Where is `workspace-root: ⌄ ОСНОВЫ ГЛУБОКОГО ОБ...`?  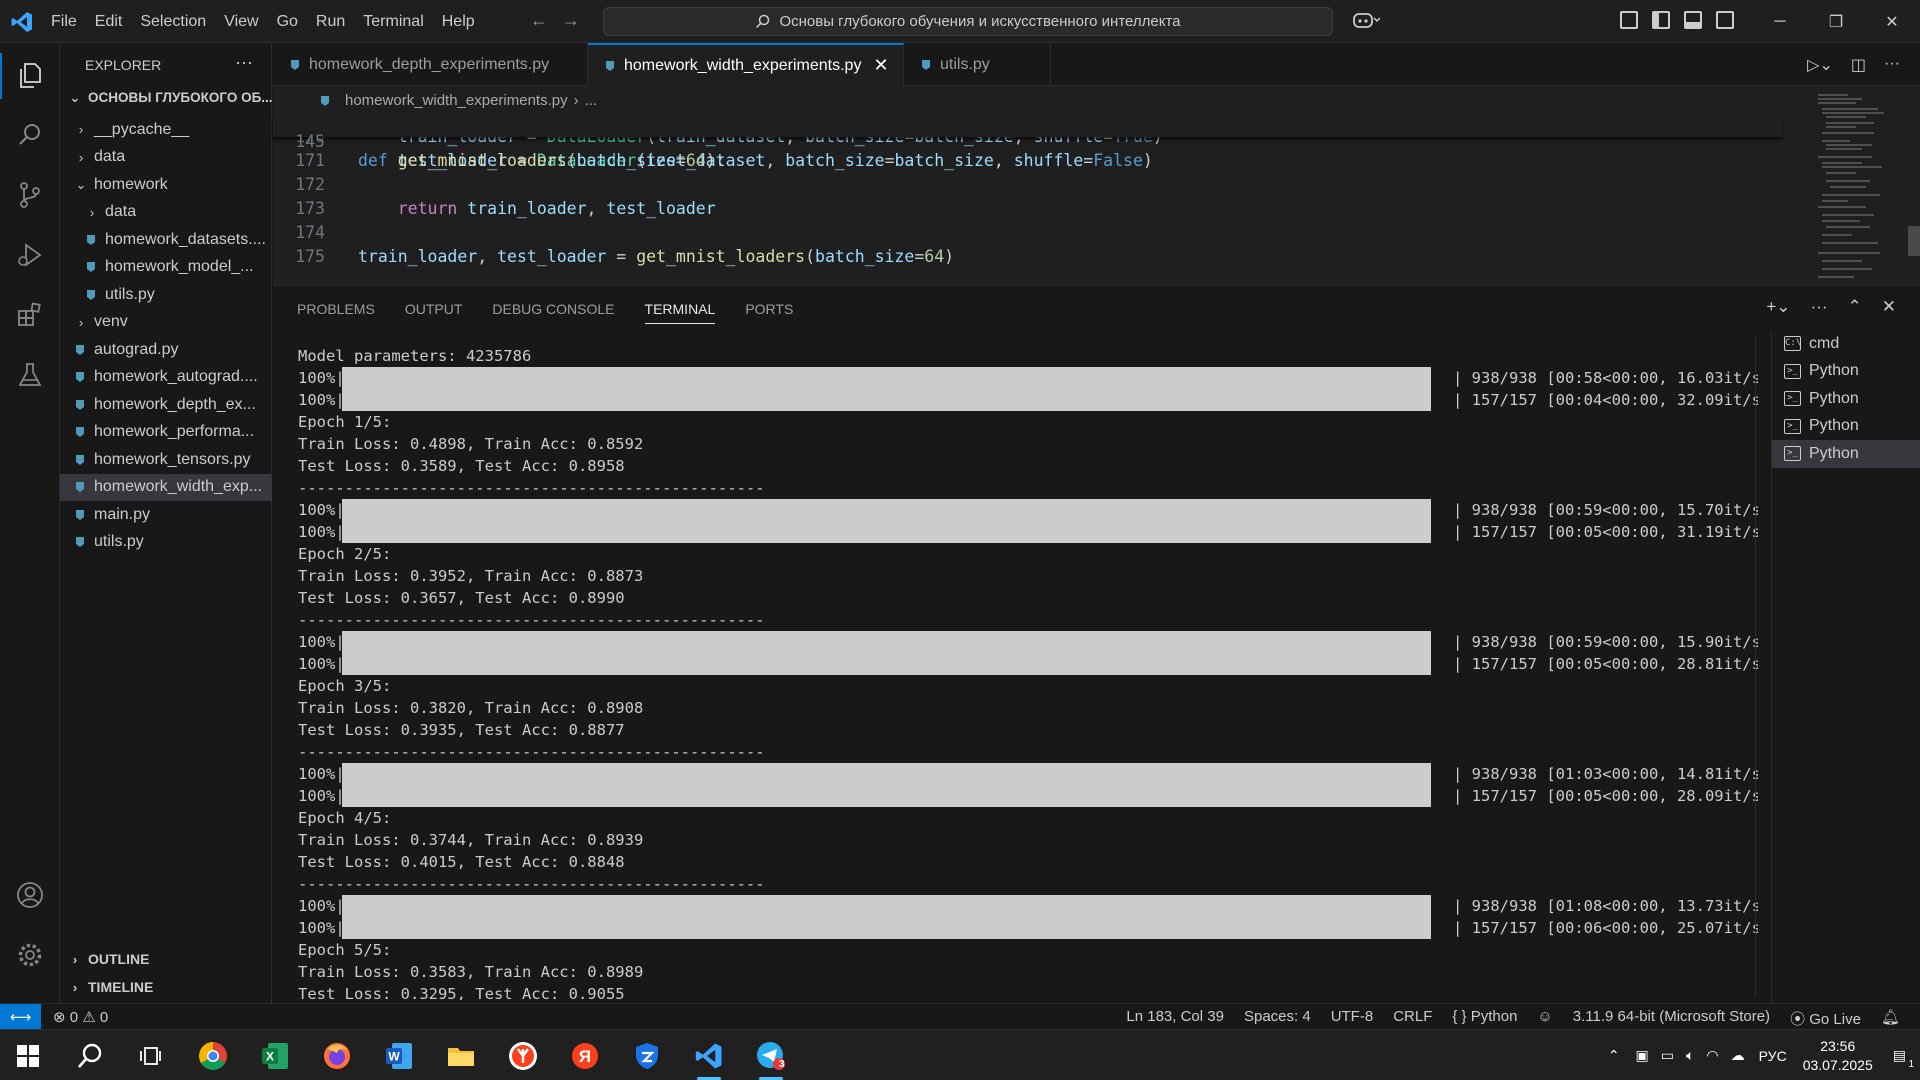 workspace-root: ⌄ ОСНОВЫ ГЛУБОКОГО ОБ... is located at coordinates (170, 98).